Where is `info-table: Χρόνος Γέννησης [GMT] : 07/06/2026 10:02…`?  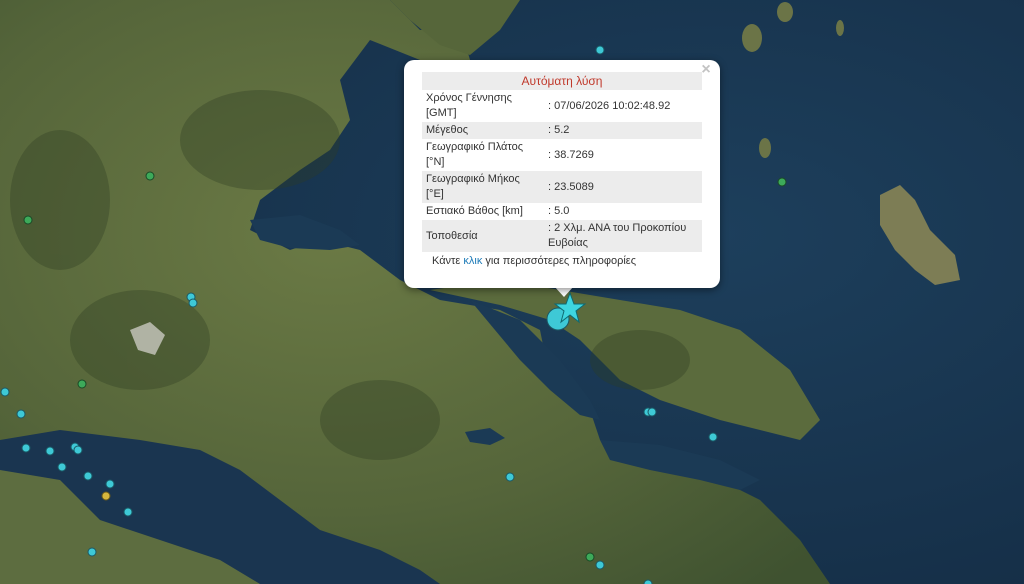
info-table: Χρόνος Γέννησης [GMT] : 07/06/2026 10:02… is located at coordinates (562, 171).